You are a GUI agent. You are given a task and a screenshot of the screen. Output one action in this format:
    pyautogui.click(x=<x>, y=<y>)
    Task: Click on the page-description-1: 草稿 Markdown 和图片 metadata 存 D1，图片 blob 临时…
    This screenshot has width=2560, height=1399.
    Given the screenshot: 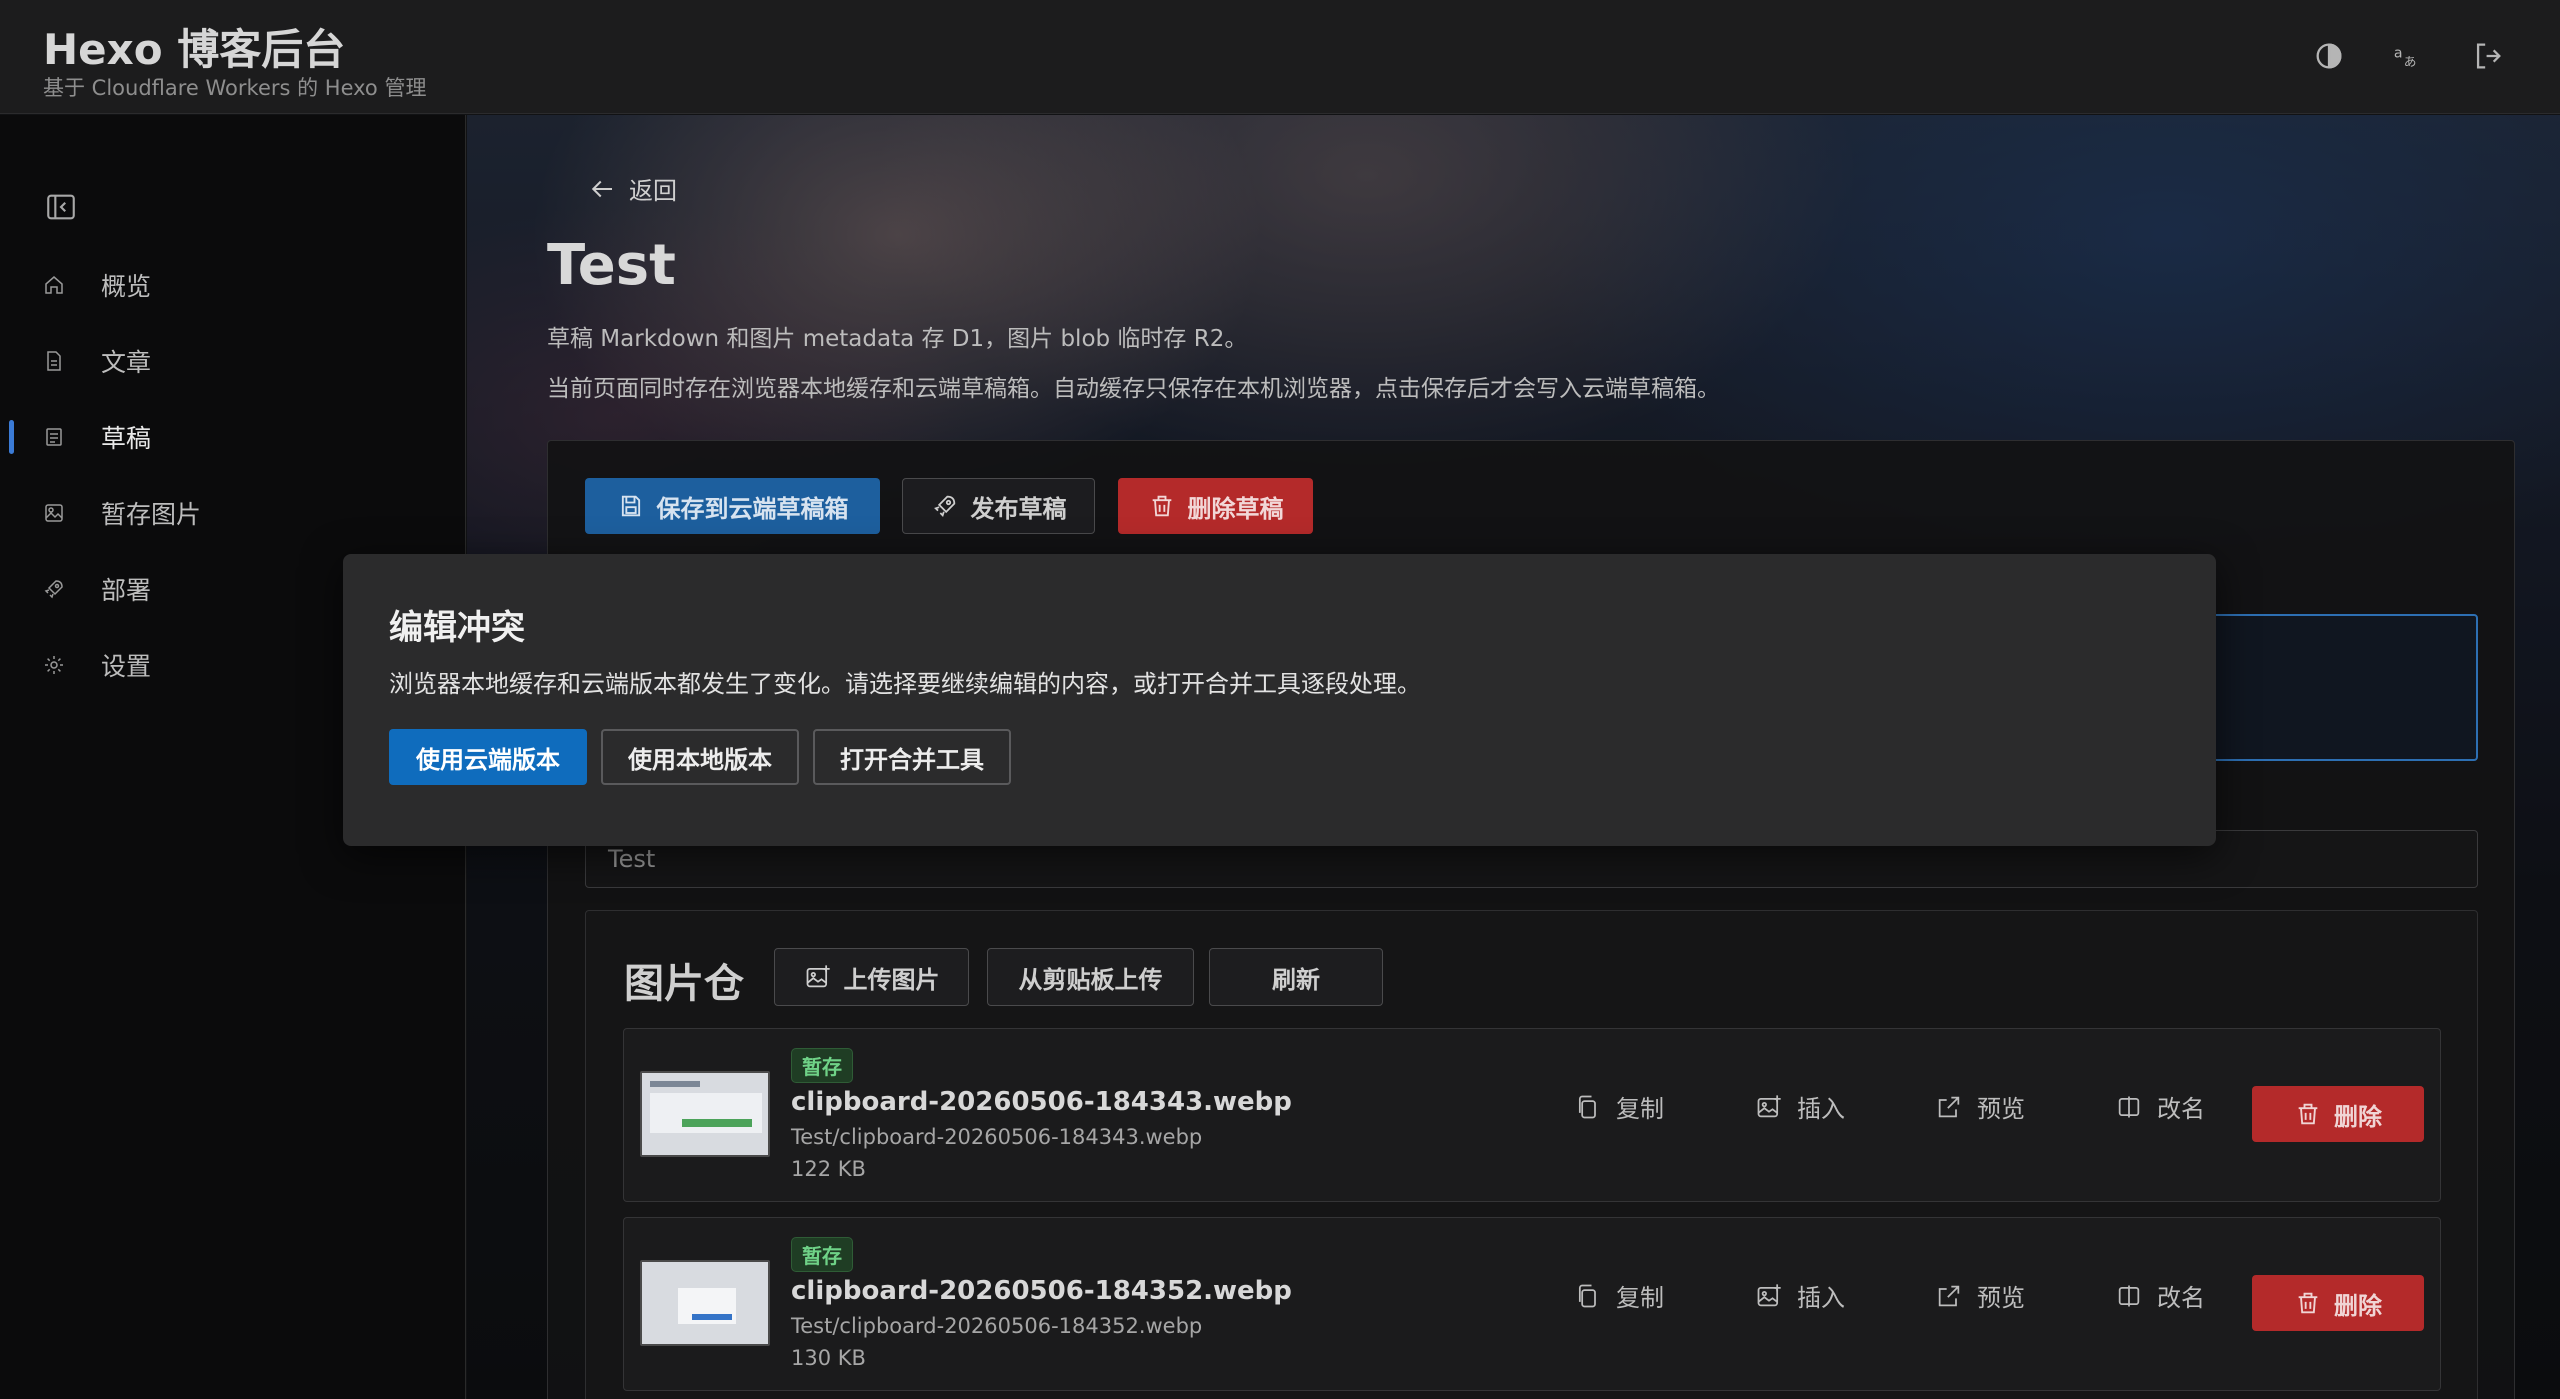 What is the action you would take?
    pyautogui.click(x=897, y=339)
    